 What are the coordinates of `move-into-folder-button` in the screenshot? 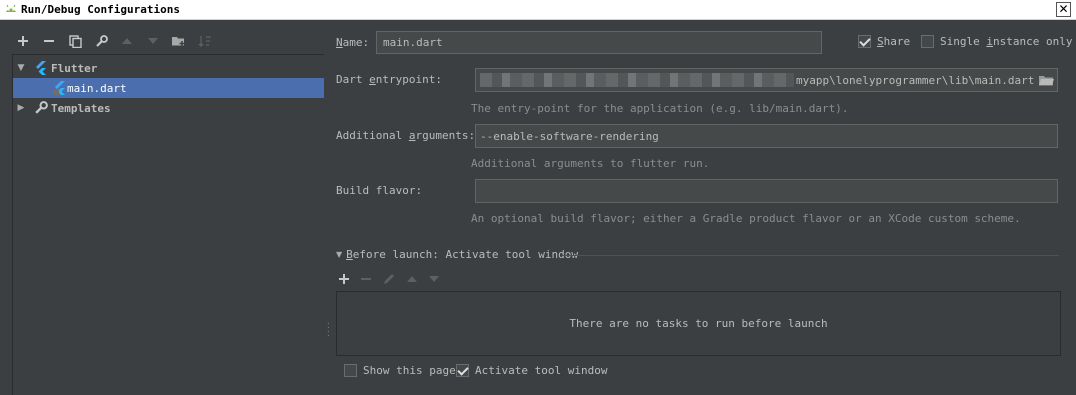 It's located at (179, 41).